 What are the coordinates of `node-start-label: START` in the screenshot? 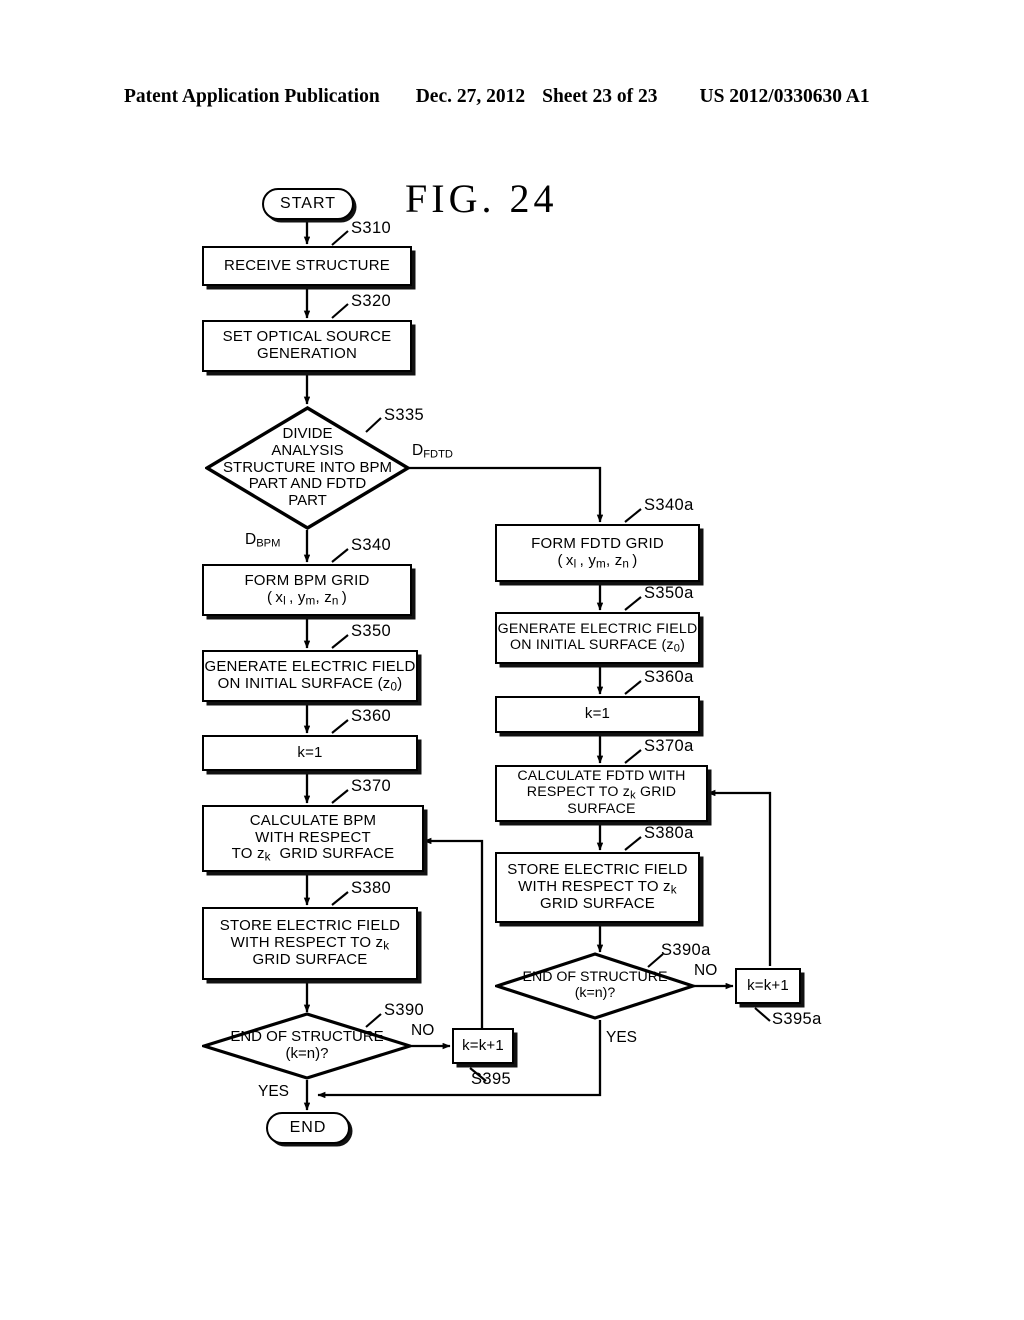 It's located at (308, 204).